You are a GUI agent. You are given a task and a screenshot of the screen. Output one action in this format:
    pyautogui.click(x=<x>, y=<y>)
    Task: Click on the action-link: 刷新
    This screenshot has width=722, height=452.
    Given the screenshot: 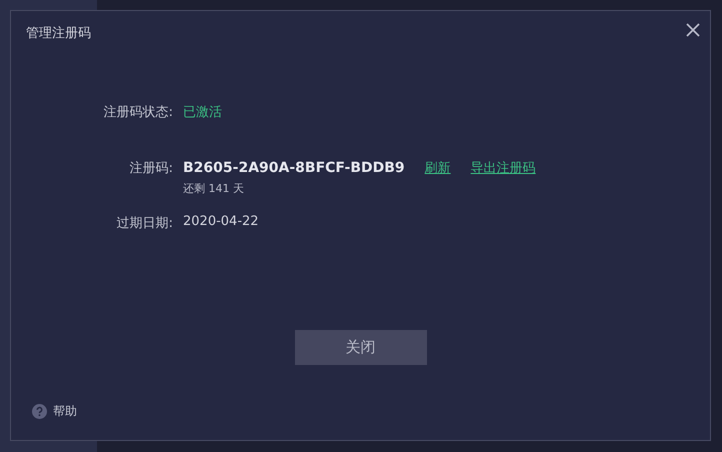 What is the action you would take?
    pyautogui.click(x=437, y=168)
    